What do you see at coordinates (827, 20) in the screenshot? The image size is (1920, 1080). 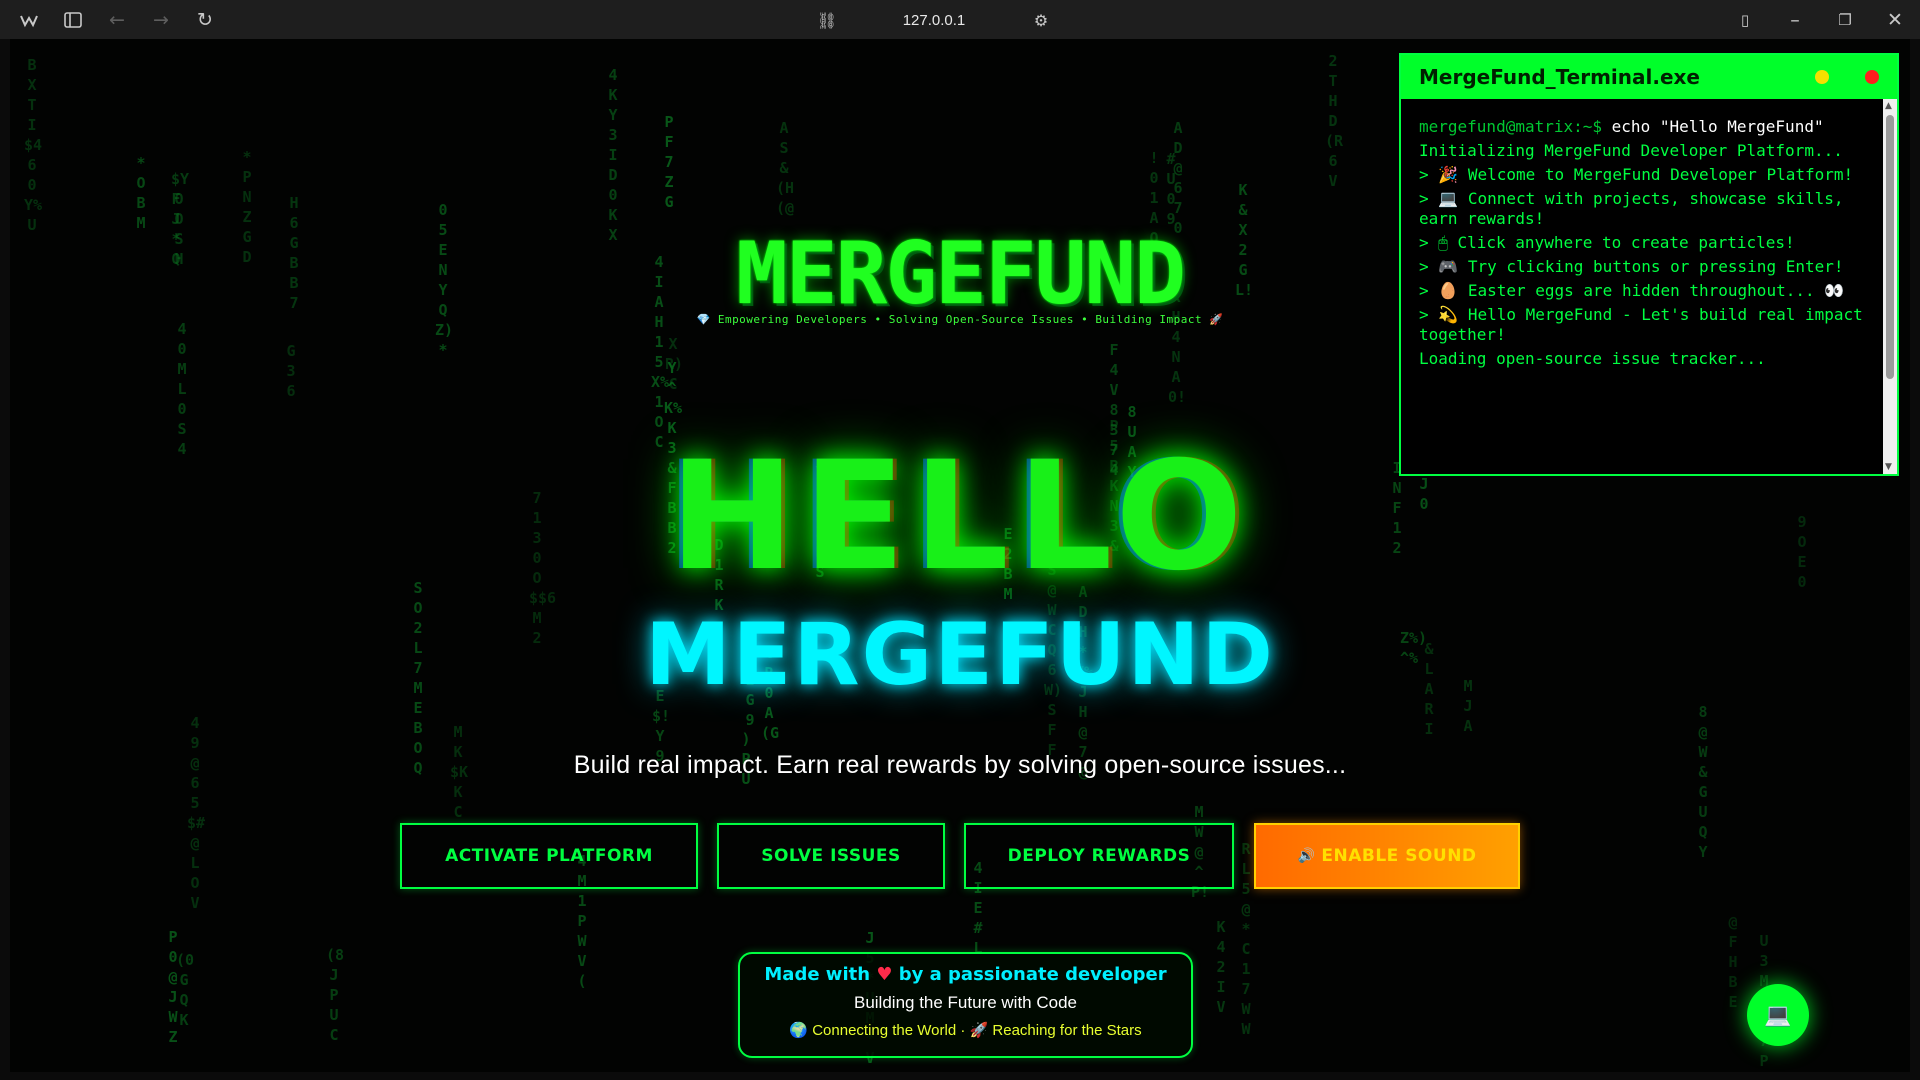 I see `link-icon: ⛓` at bounding box center [827, 20].